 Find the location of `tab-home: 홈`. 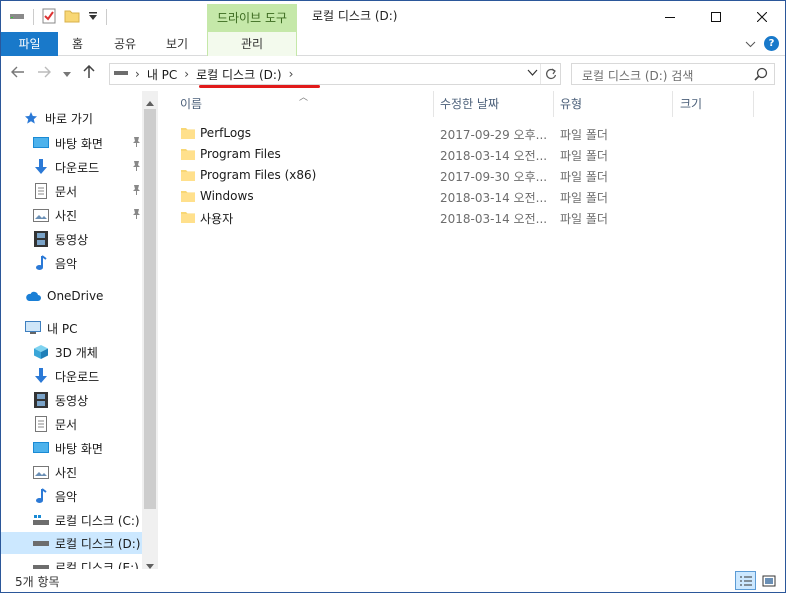

tab-home: 홈 is located at coordinates (77, 44).